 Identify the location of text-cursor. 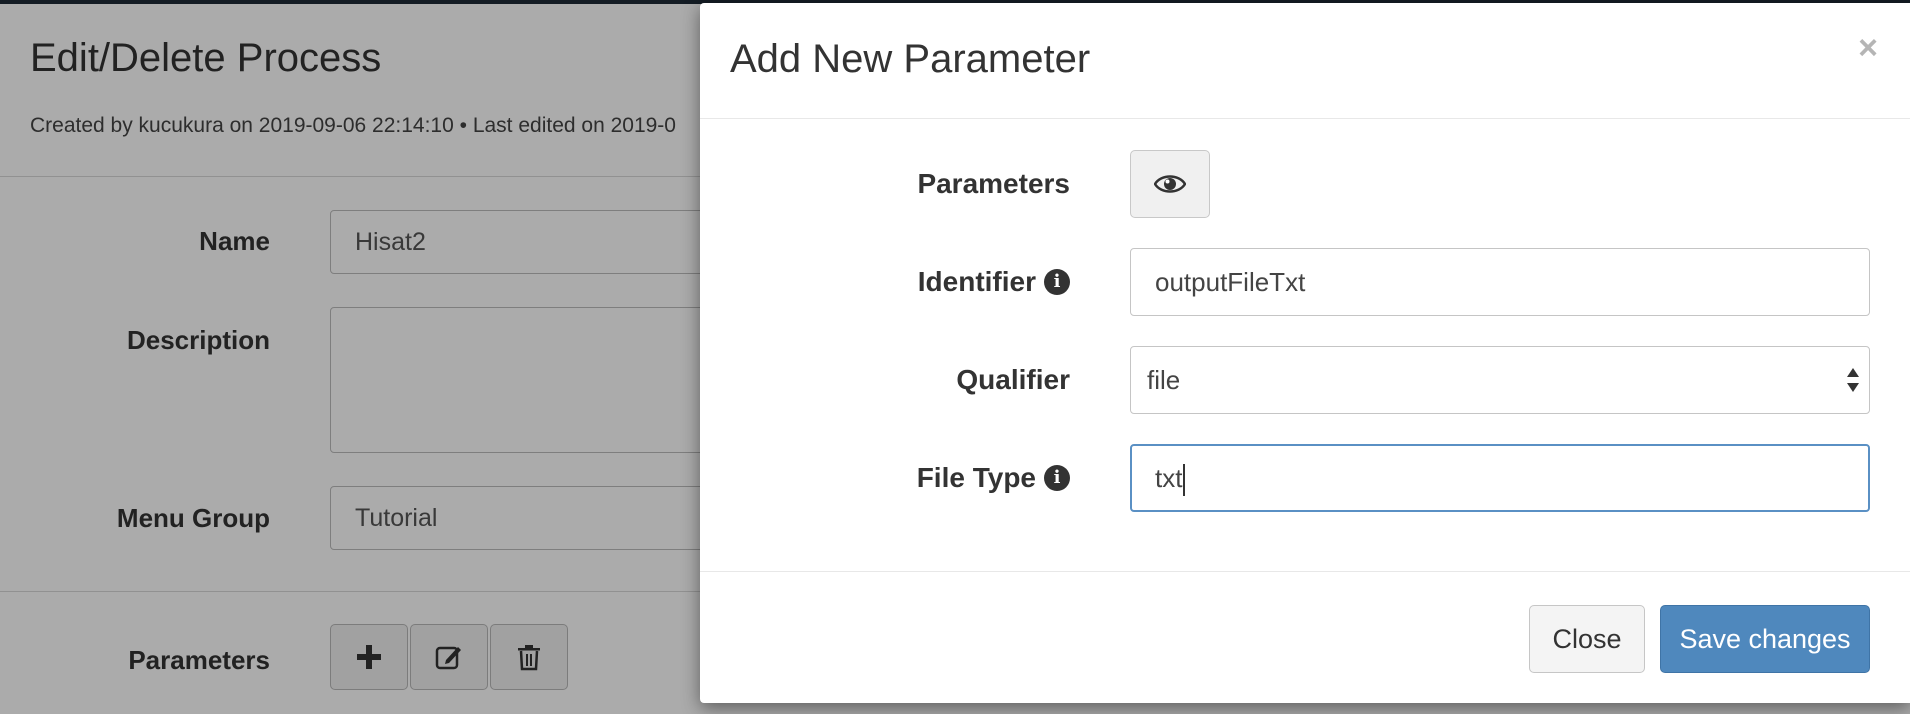
(1184, 480).